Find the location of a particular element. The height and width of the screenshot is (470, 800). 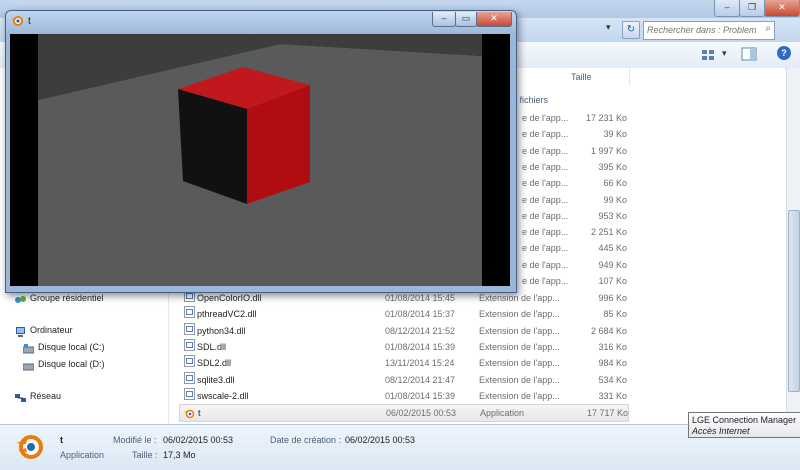

file-date: 06/02/2015 00:53 is located at coordinates (421, 413).